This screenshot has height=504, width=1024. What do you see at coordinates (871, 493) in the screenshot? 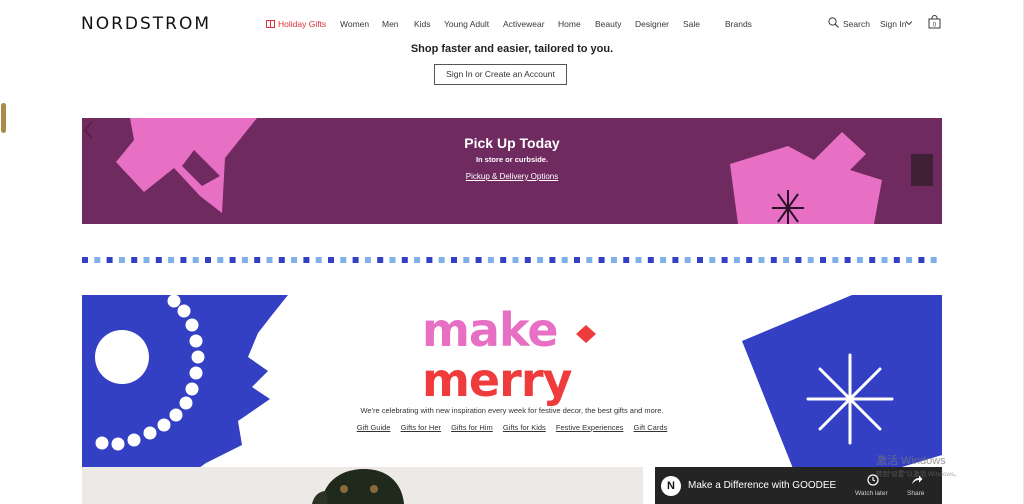
I see `watch-later-label: Watch later` at bounding box center [871, 493].